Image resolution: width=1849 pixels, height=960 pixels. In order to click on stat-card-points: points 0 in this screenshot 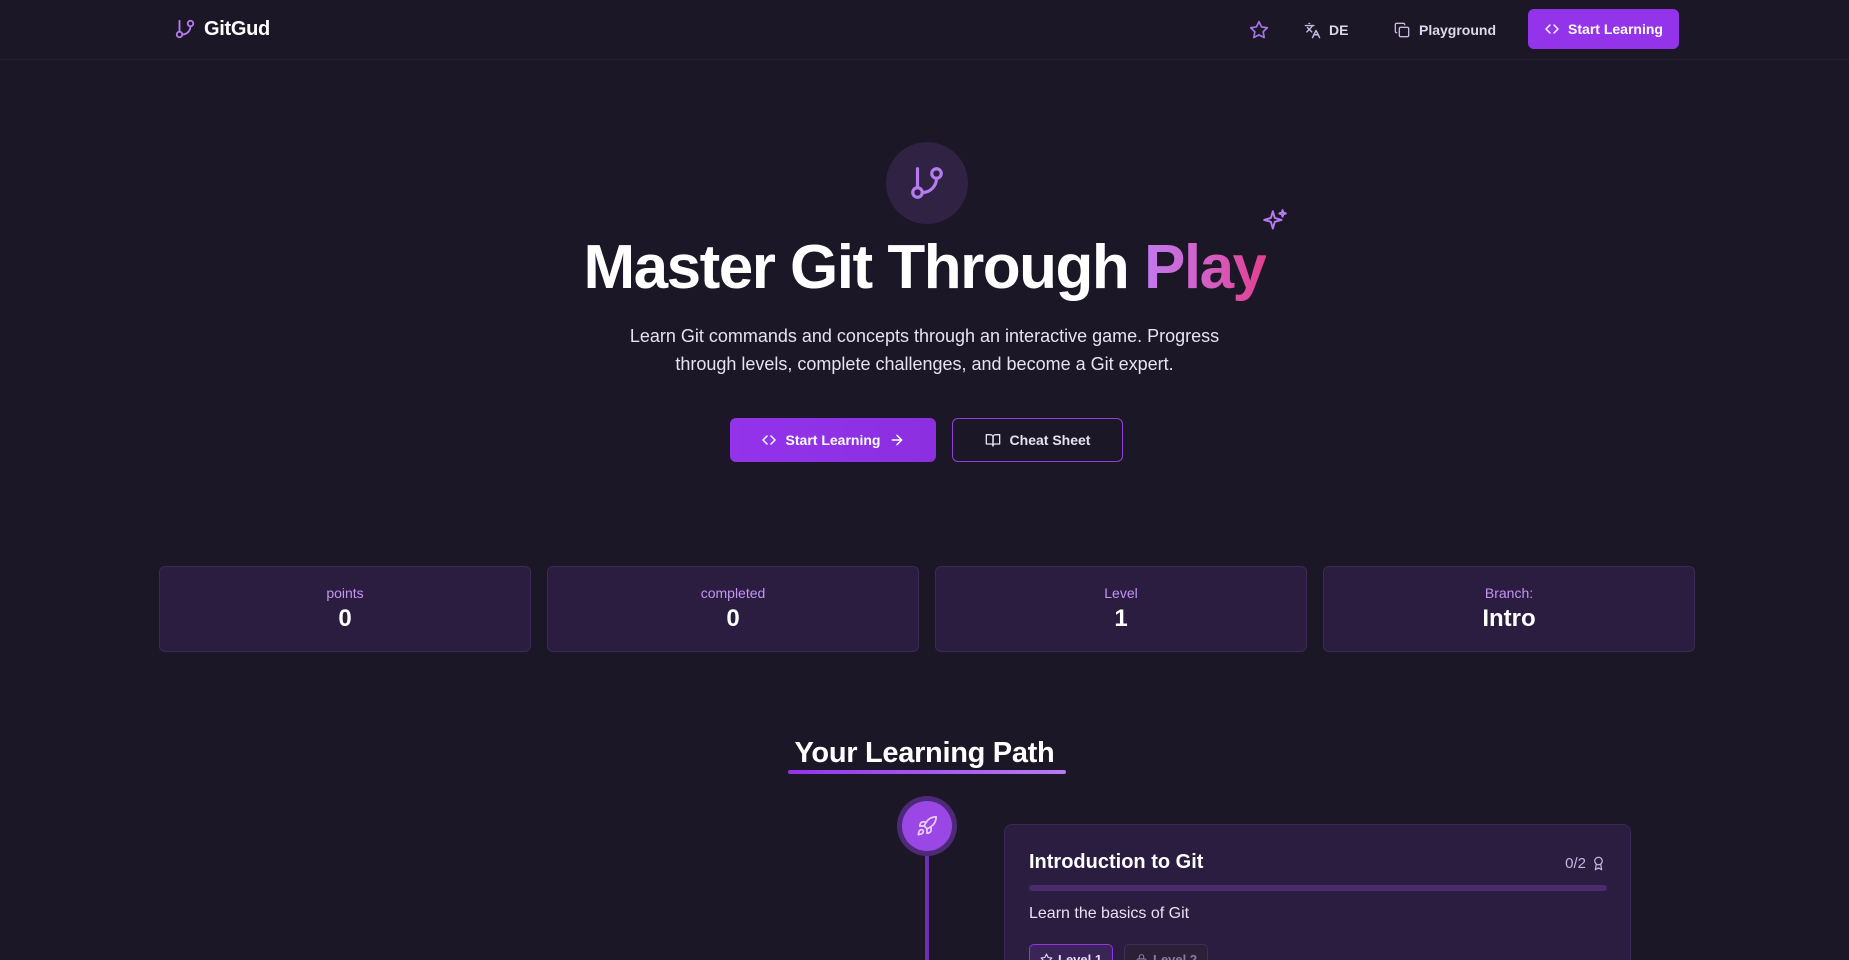, I will do `click(345, 609)`.